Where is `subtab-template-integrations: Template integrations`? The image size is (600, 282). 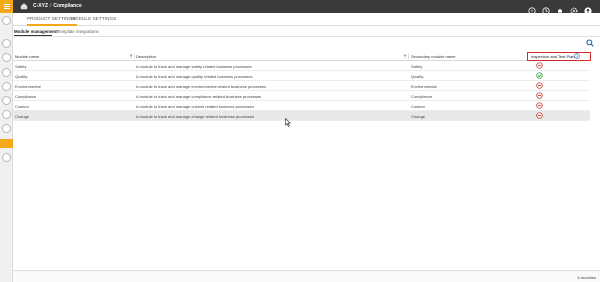 subtab-template-integrations: Template integrations is located at coordinates (78, 31).